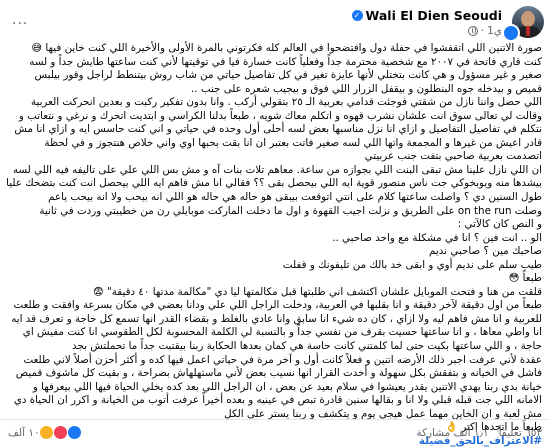 This screenshot has width=550, height=448. Describe the element at coordinates (485, 251) in the screenshot. I see `post-paragraph-8: صاحبك مين ؟ صاحبي نديم` at that location.